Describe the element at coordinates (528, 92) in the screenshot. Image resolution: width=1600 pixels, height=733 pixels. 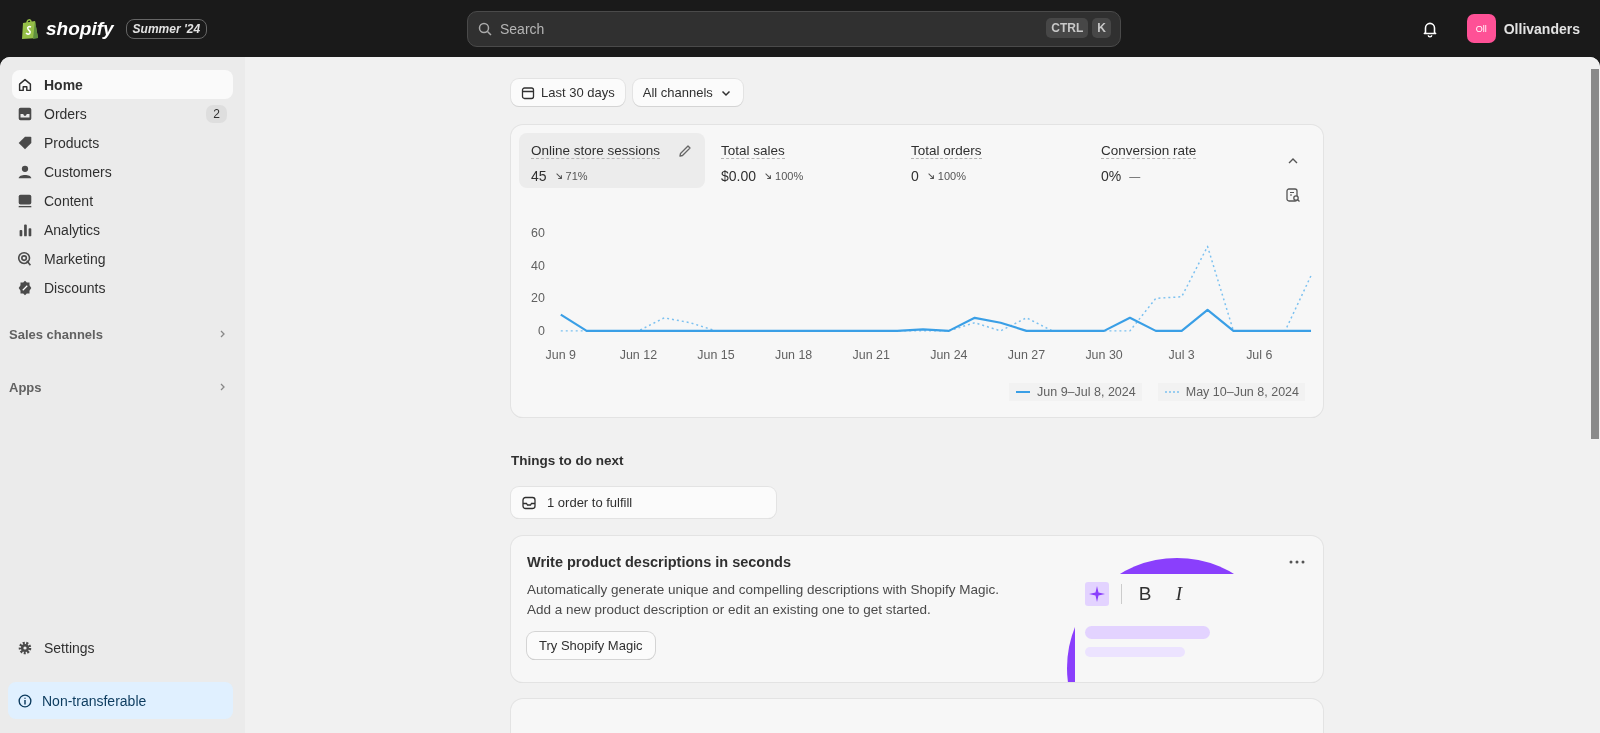
I see `calendar-icon` at that location.